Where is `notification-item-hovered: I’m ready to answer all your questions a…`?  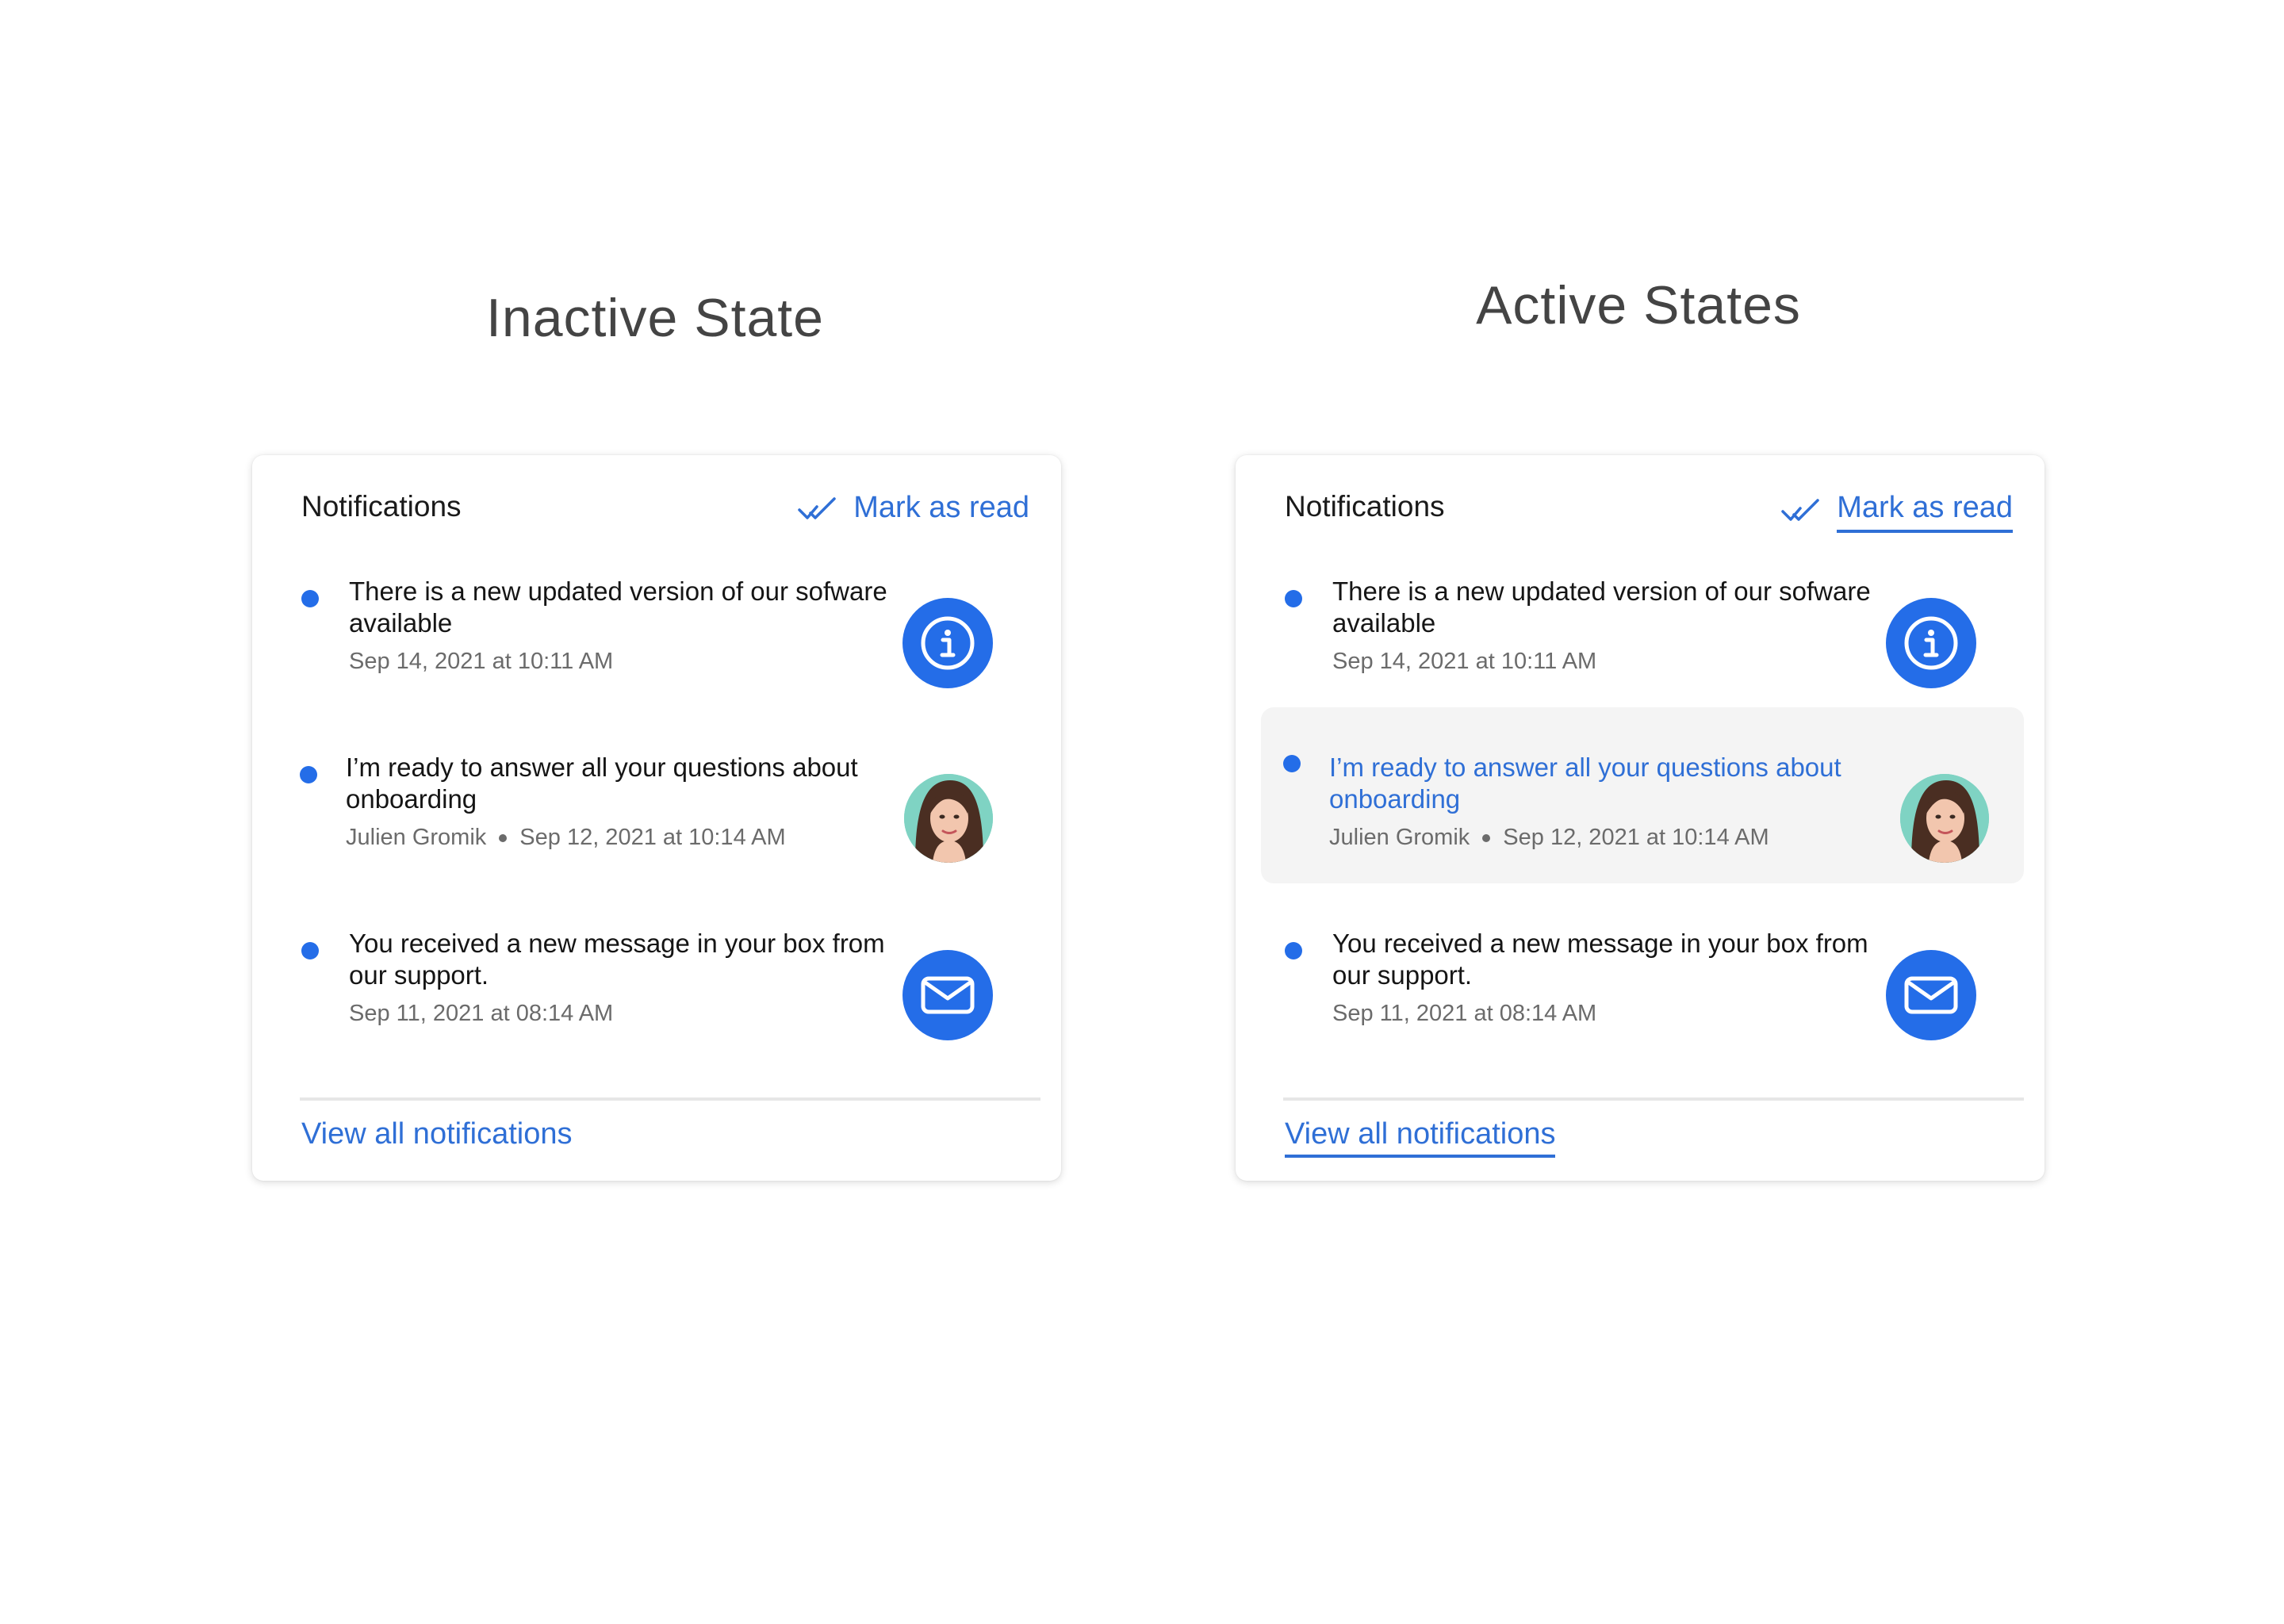
notification-item-hovered: I’m ready to answer all your questions a… is located at coordinates (1642, 795).